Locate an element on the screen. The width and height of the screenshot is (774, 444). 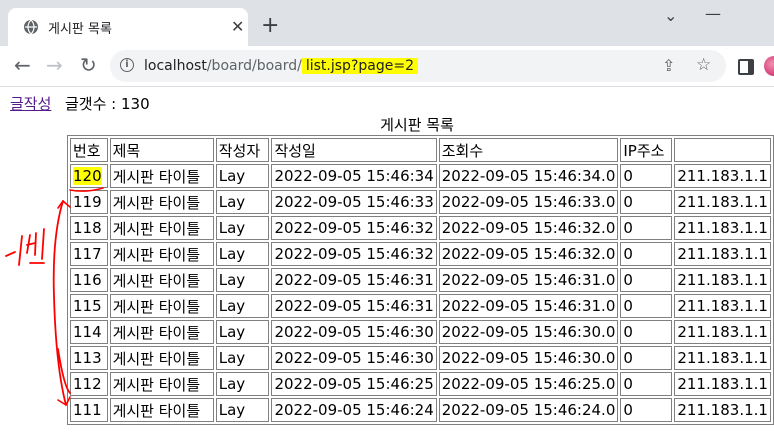
cell-views: 2022-09-05 15:46:34.0 is located at coordinates (528, 176).